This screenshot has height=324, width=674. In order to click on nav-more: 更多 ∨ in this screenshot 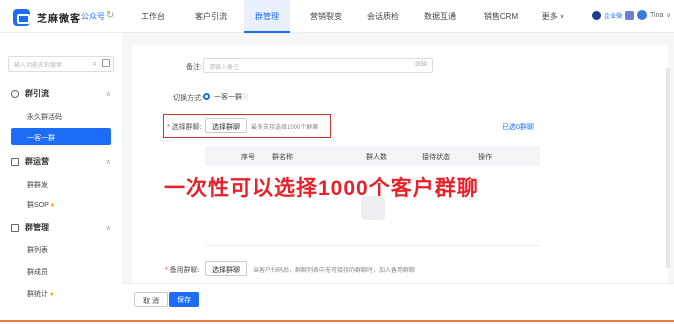, I will do `click(553, 16)`.